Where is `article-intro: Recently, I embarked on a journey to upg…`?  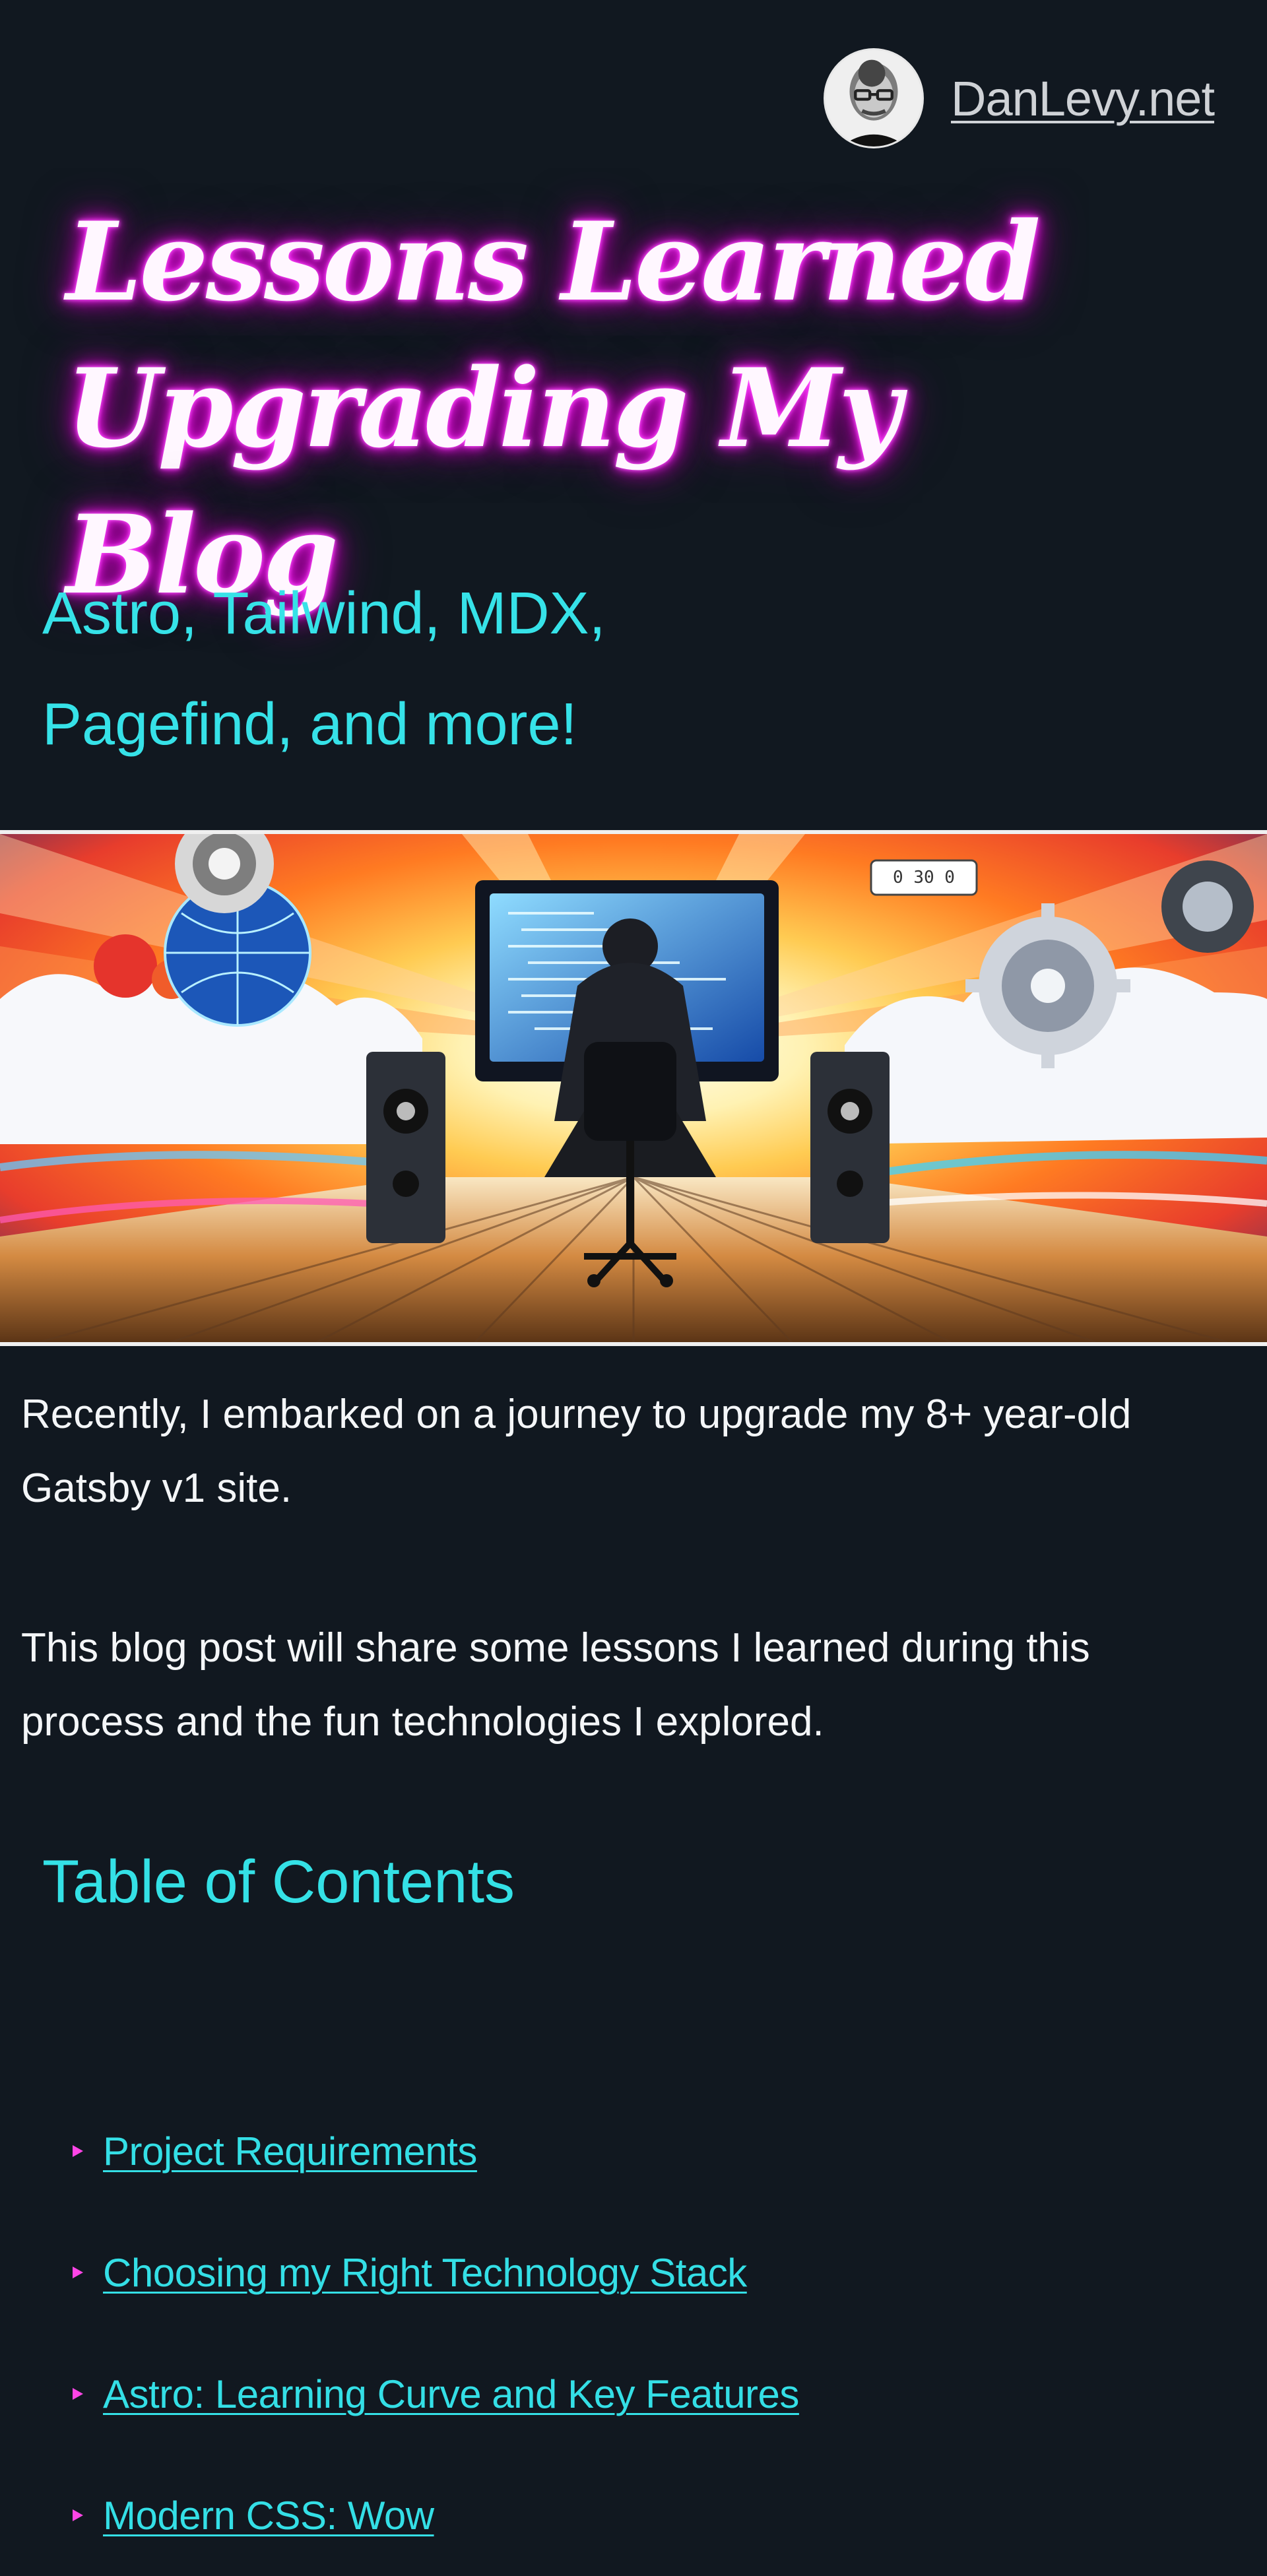 article-intro: Recently, I embarked on a journey to upg… is located at coordinates (631, 1568).